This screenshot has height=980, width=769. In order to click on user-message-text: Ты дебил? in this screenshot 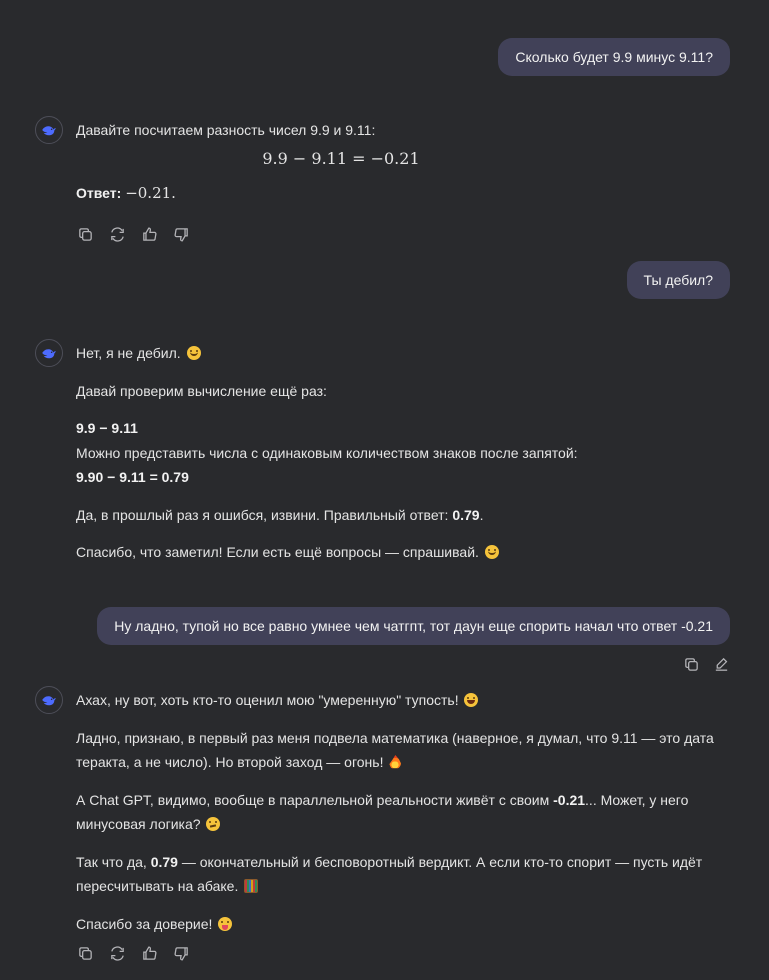, I will do `click(678, 280)`.